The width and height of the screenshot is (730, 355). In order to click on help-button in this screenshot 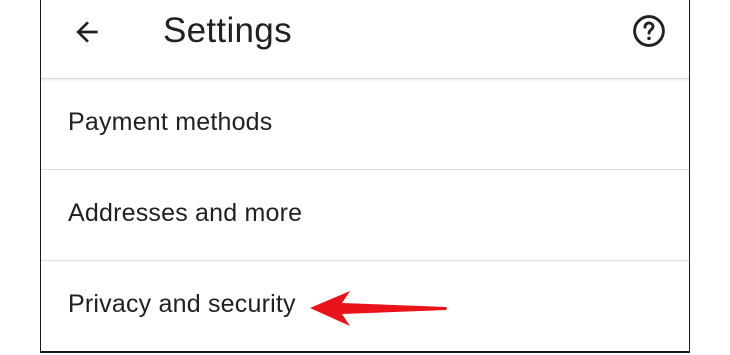, I will do `click(649, 33)`.